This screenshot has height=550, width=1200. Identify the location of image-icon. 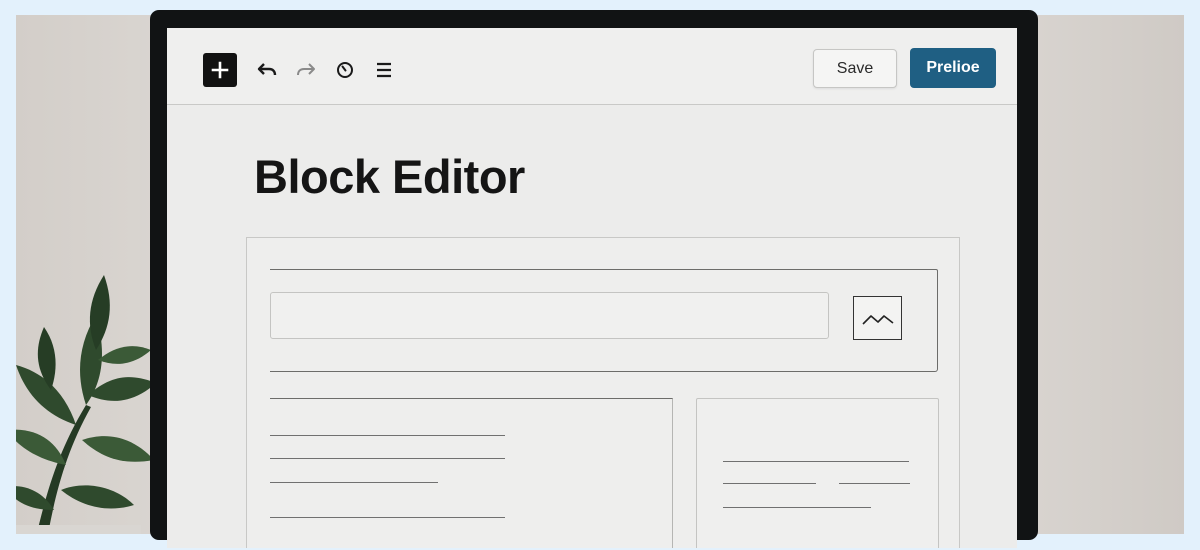
(877, 320).